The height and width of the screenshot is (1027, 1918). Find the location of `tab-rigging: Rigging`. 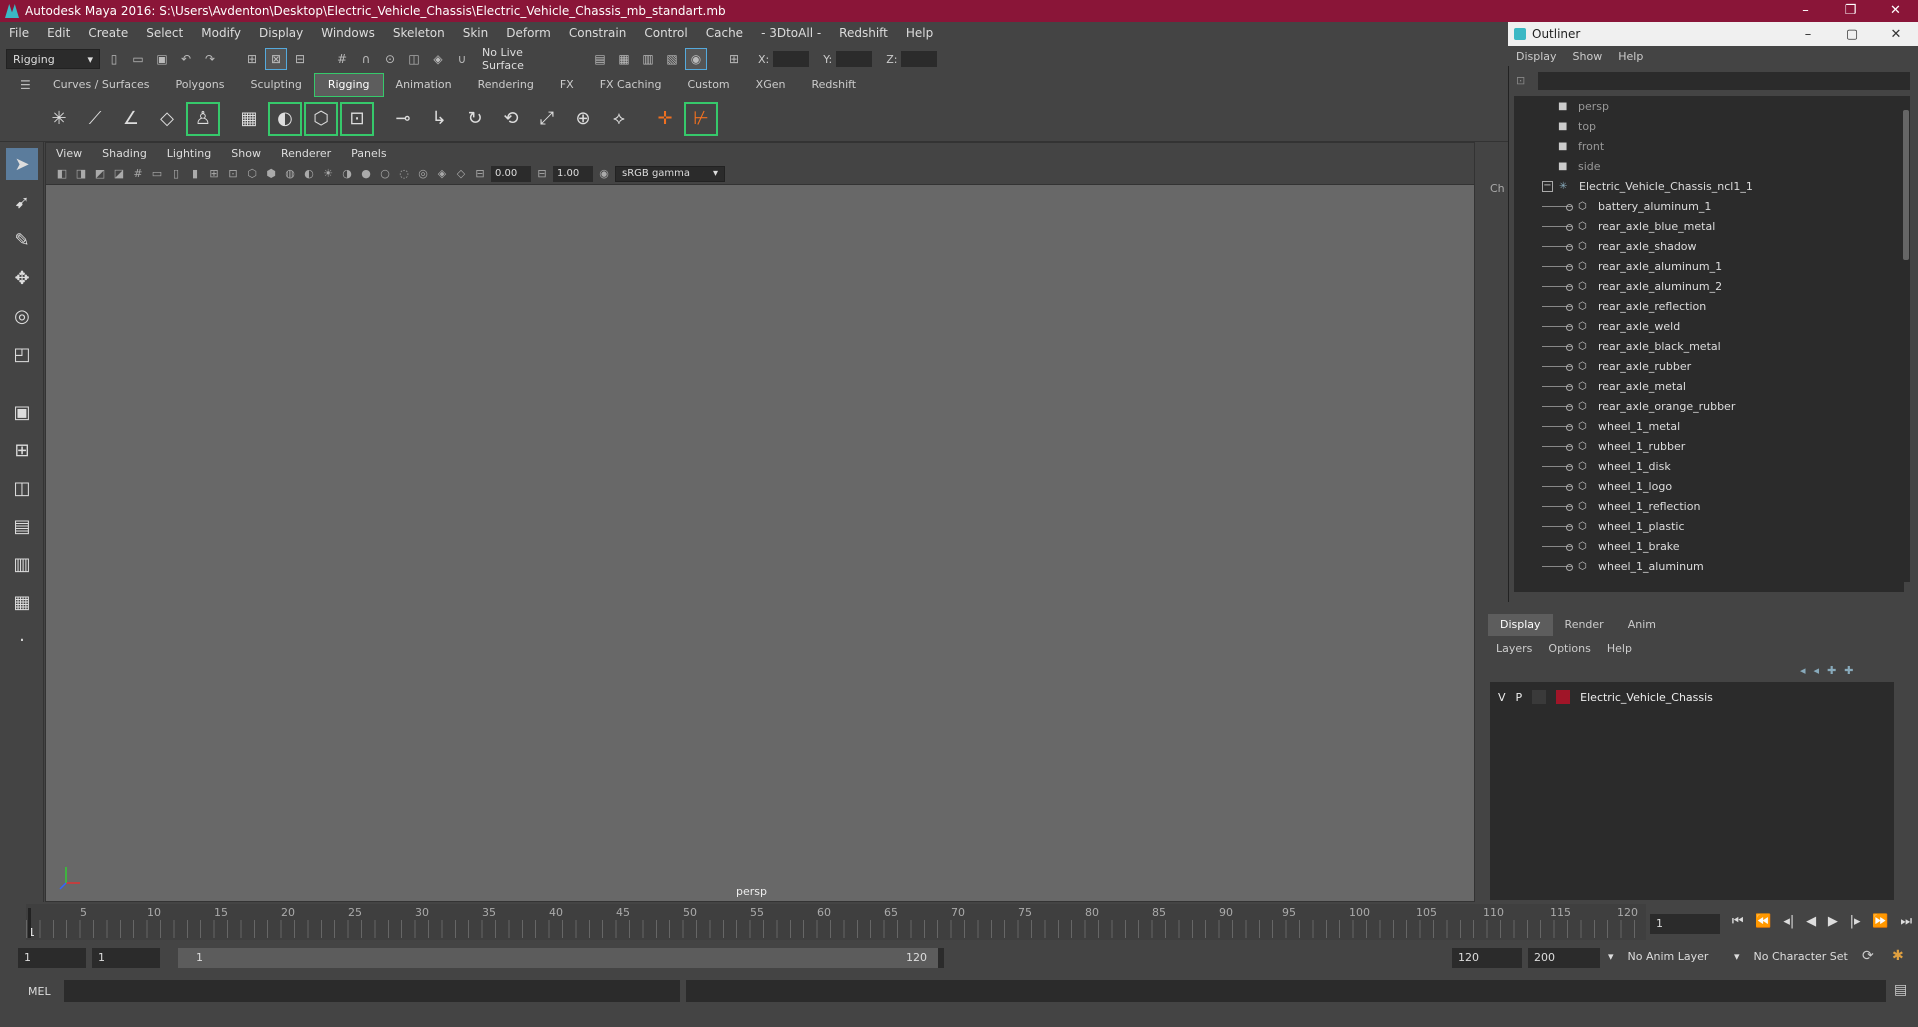

tab-rigging: Rigging is located at coordinates (348, 85).